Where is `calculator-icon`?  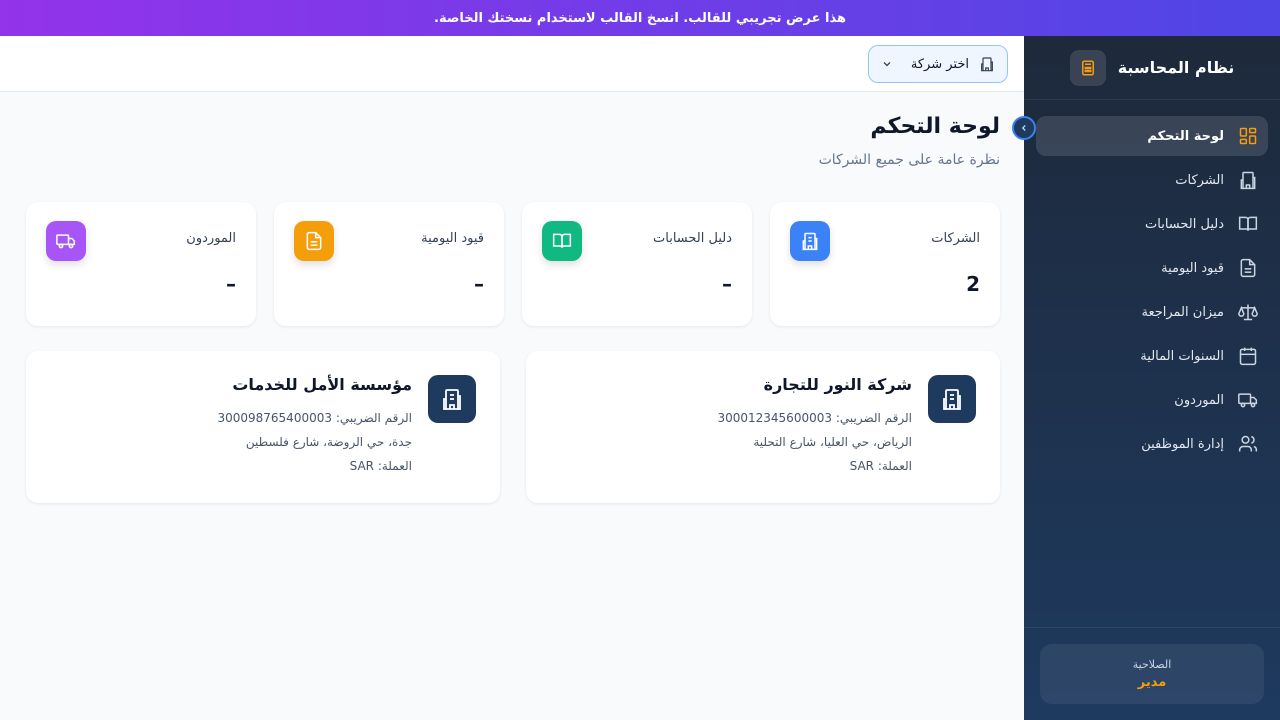 calculator-icon is located at coordinates (1087, 67).